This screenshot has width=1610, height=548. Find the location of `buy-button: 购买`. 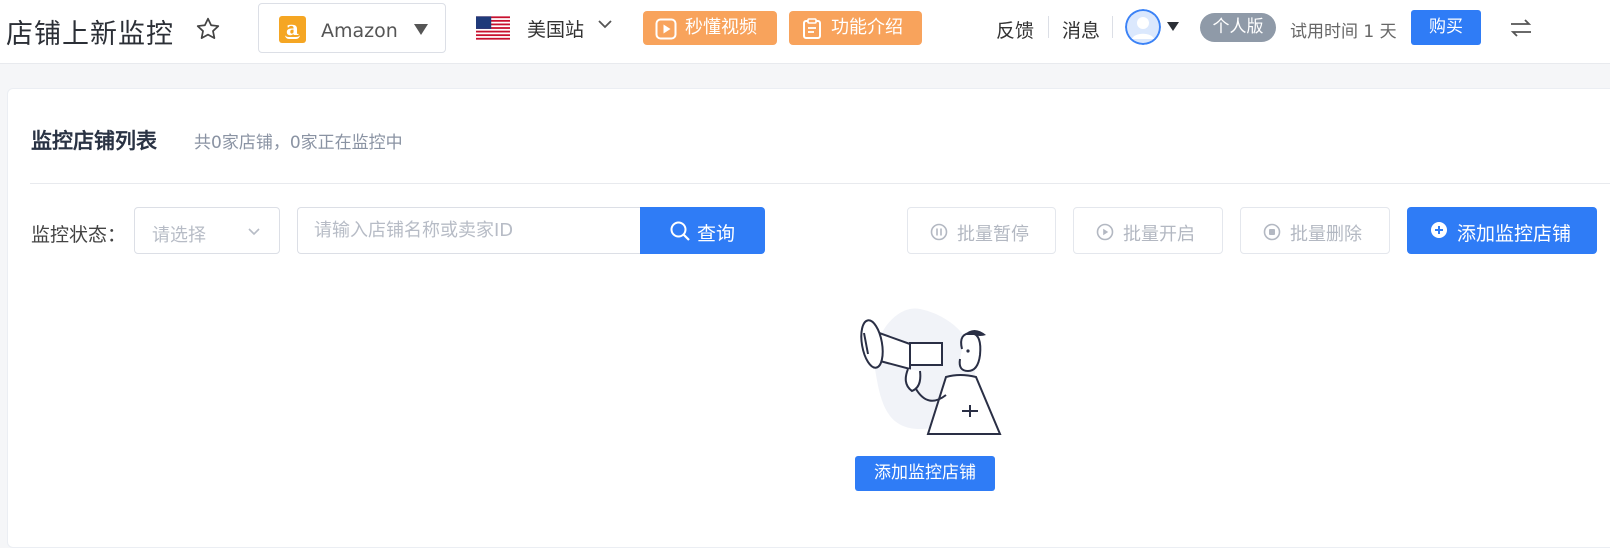

buy-button: 购买 is located at coordinates (1446, 27).